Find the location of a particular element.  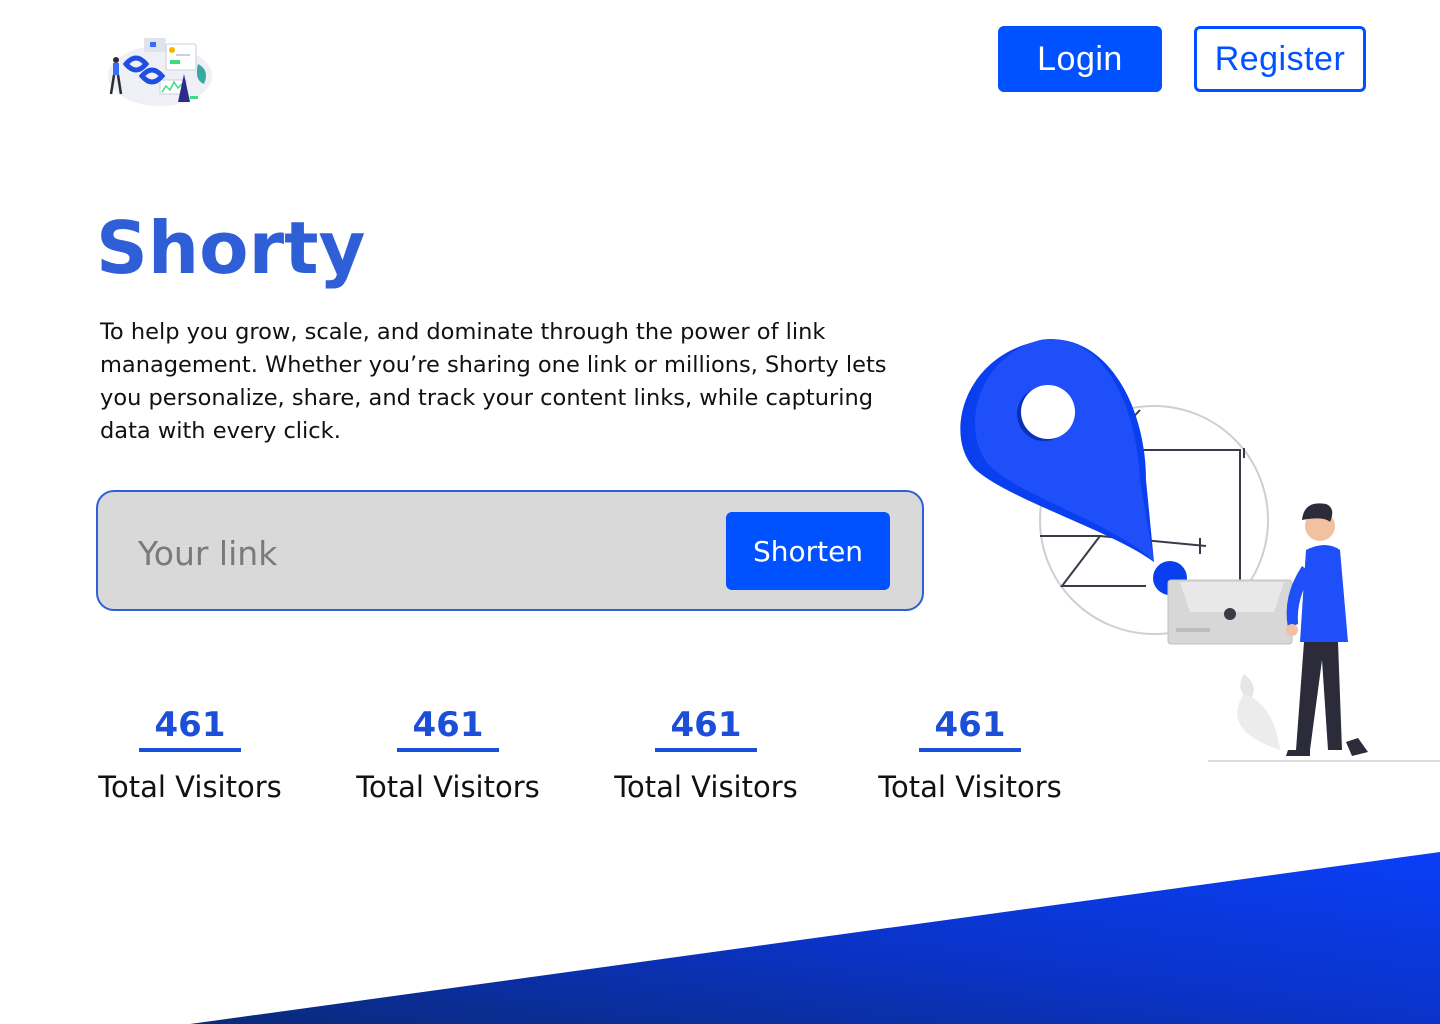

link-analytics-icon is located at coordinates (160, 72).